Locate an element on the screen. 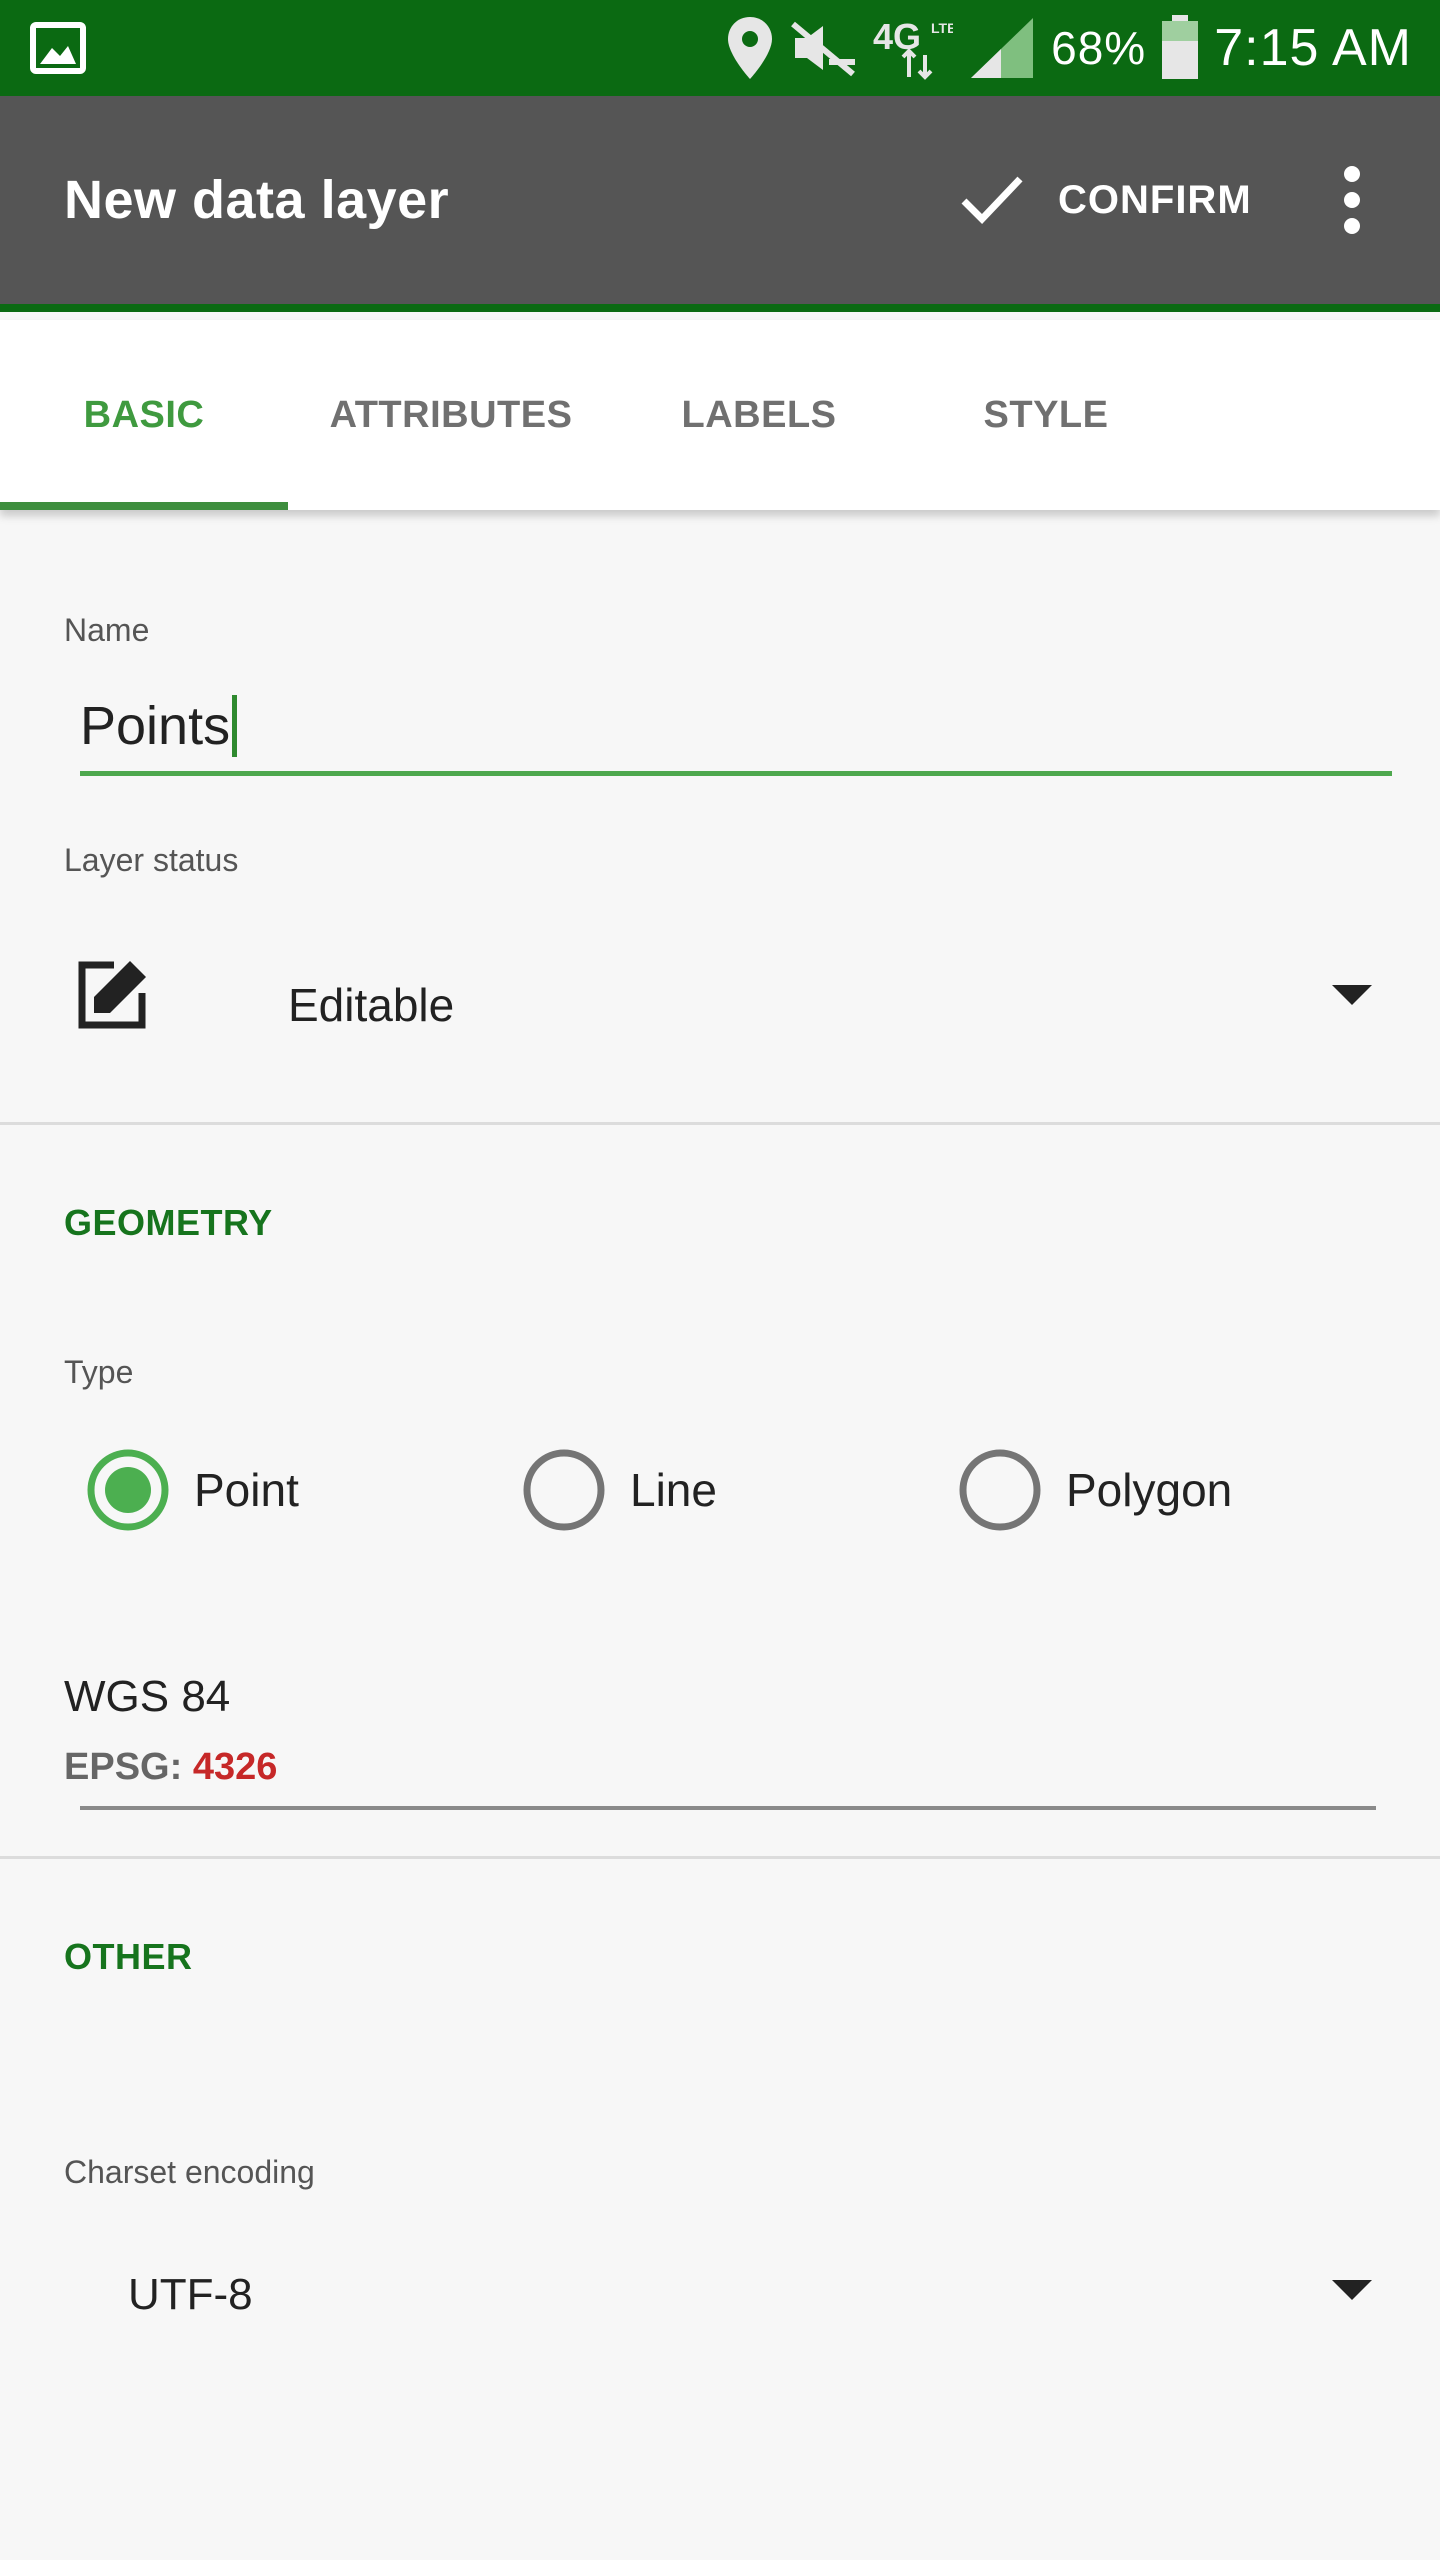  signal-icon is located at coordinates (1002, 48).